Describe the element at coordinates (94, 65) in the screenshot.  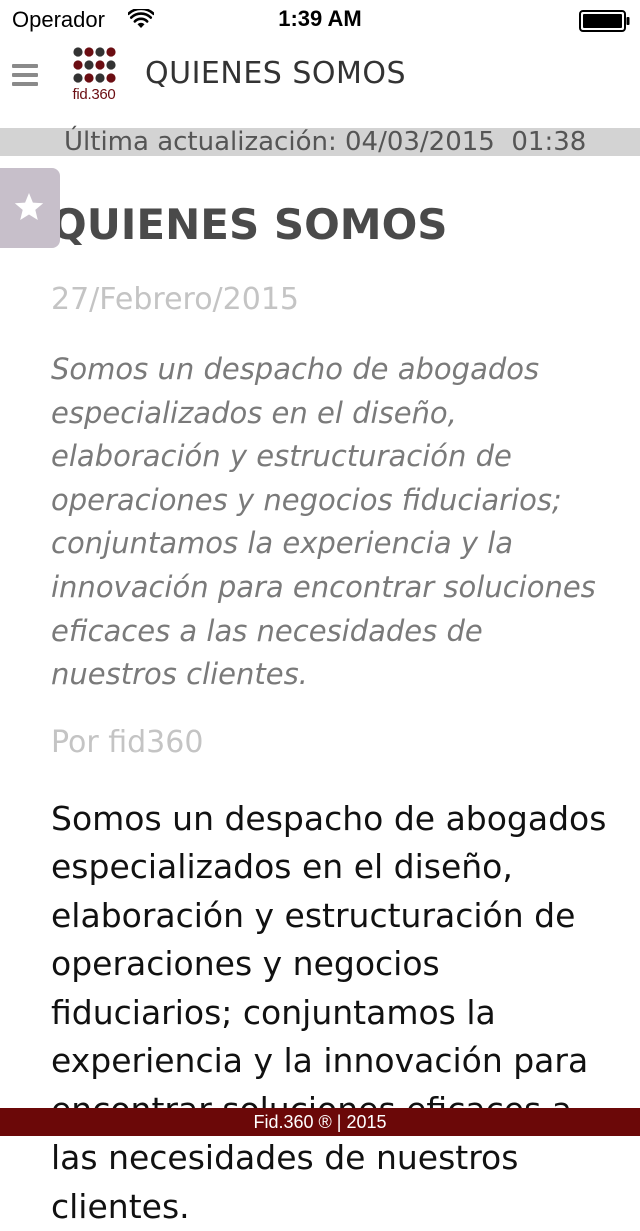
I see `logo-dots-icon` at that location.